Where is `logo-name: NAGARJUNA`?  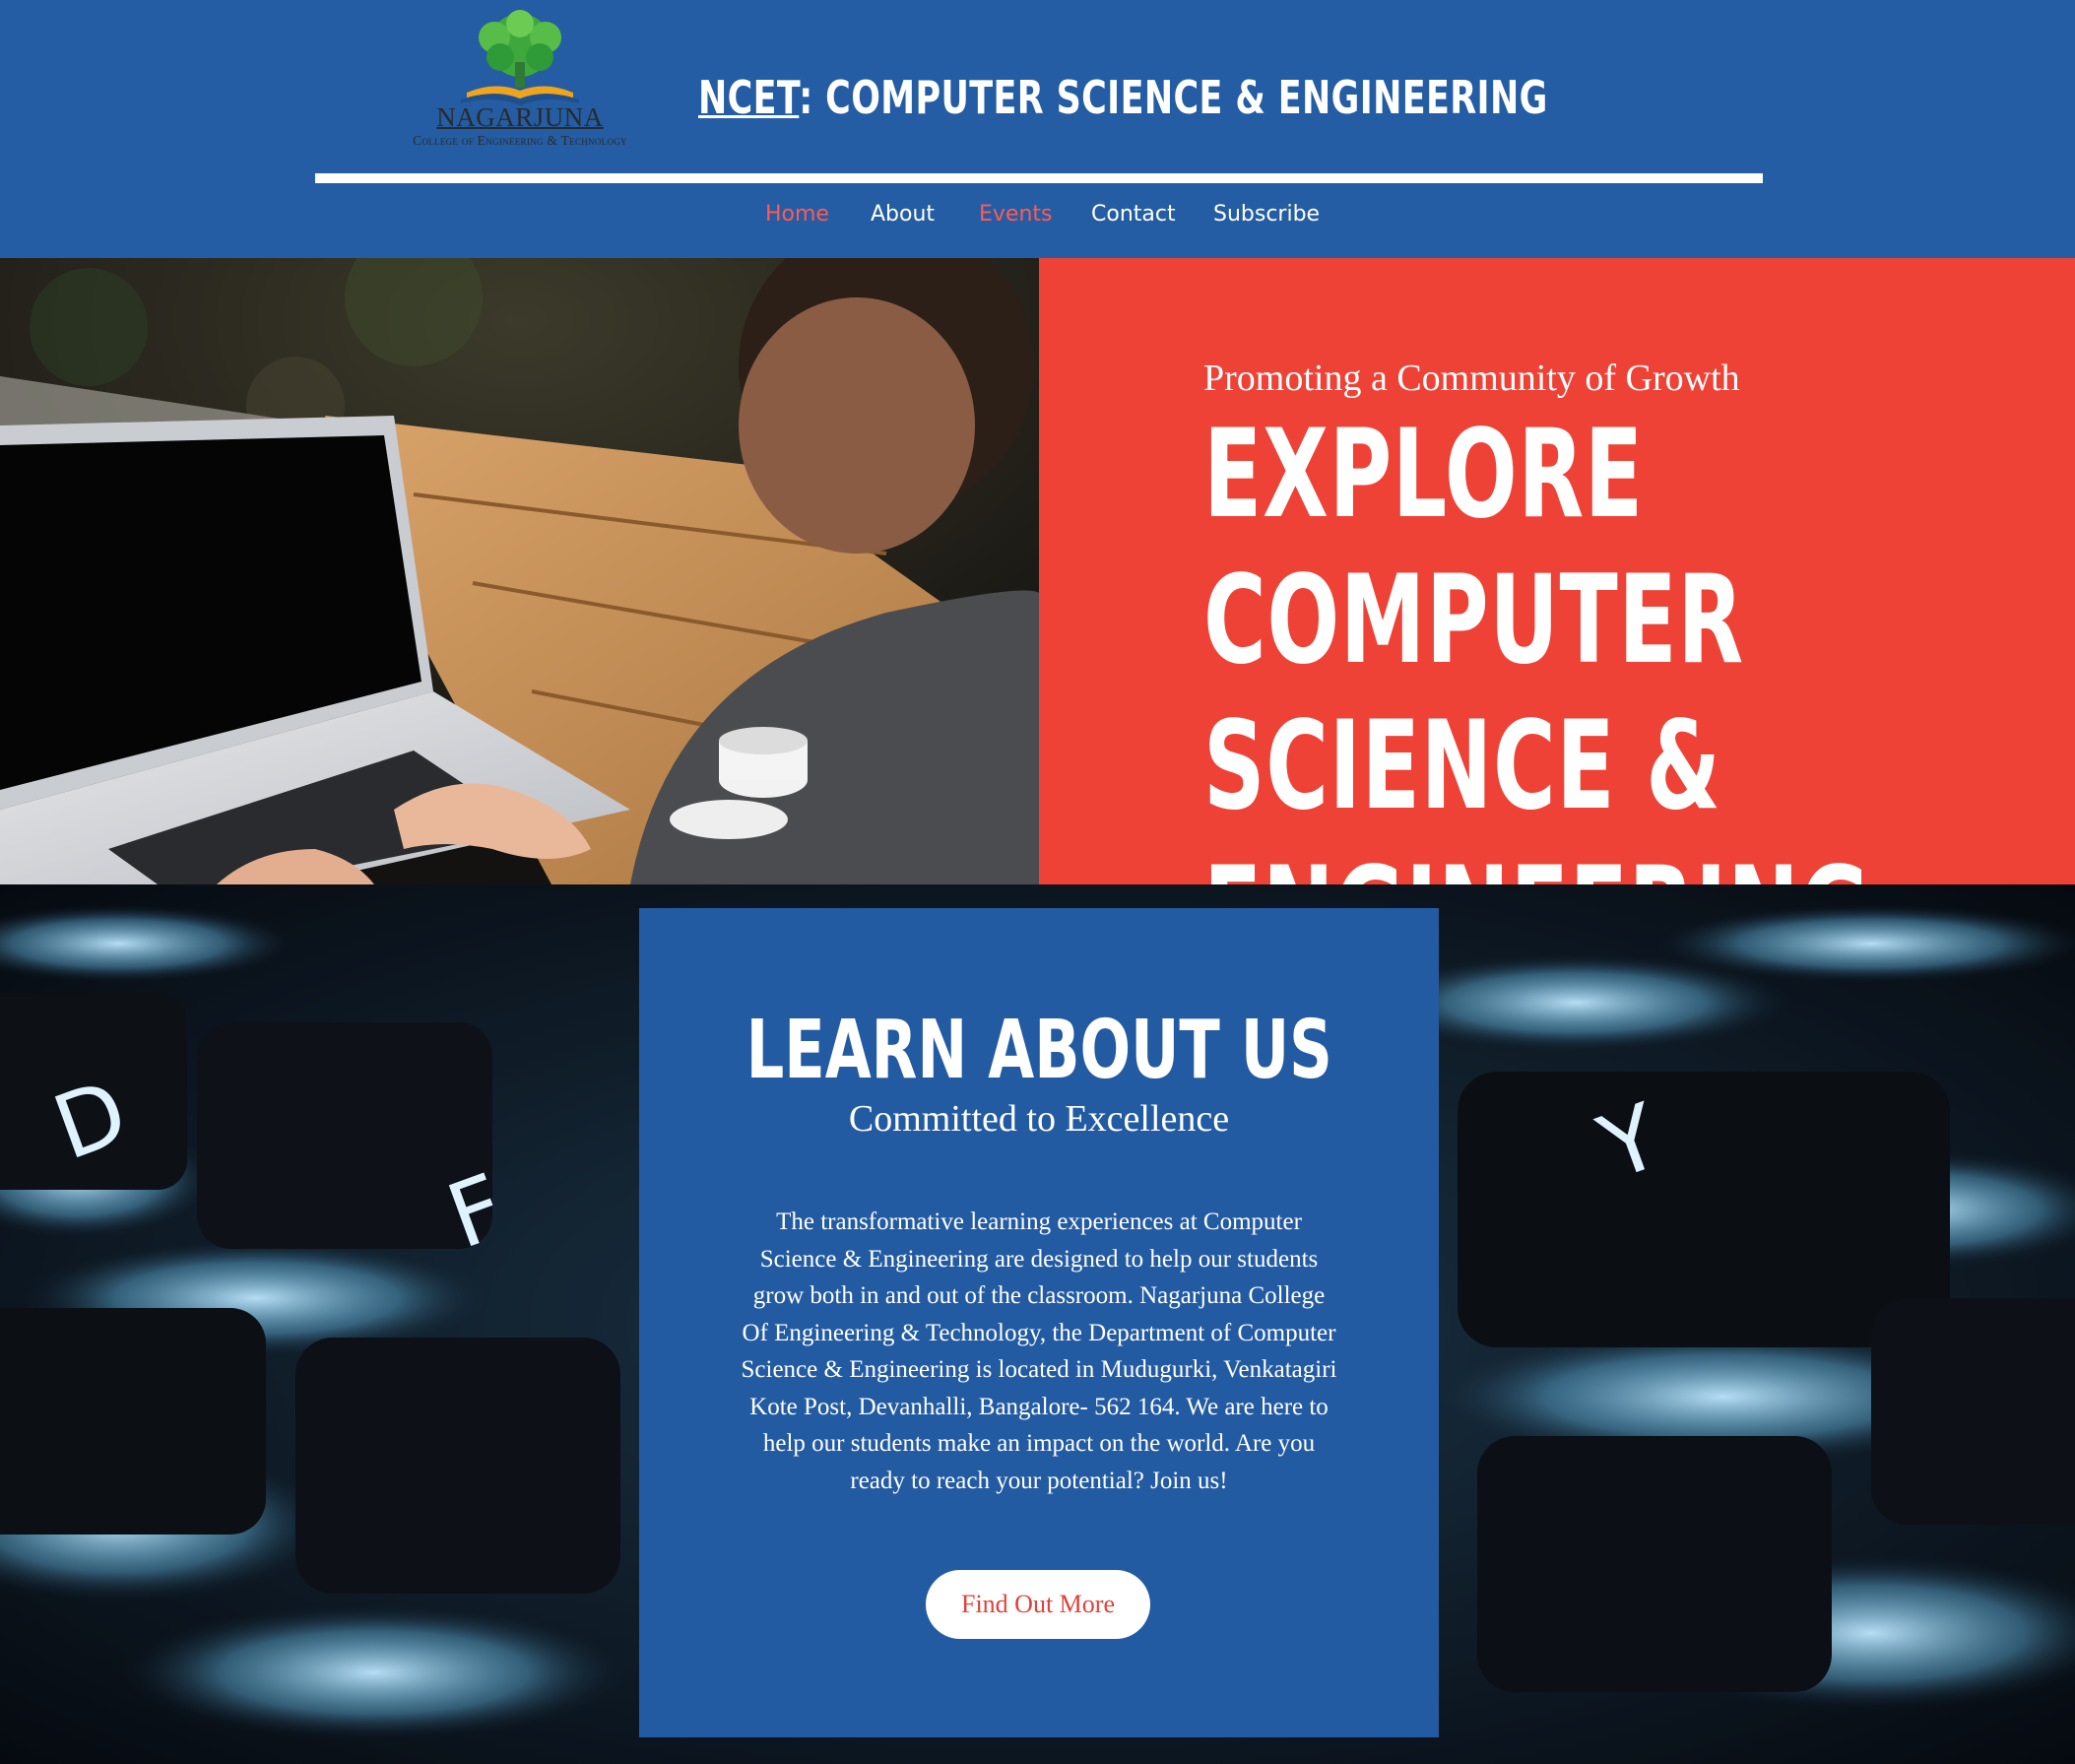
logo-name: NAGARJUNA is located at coordinates (520, 117).